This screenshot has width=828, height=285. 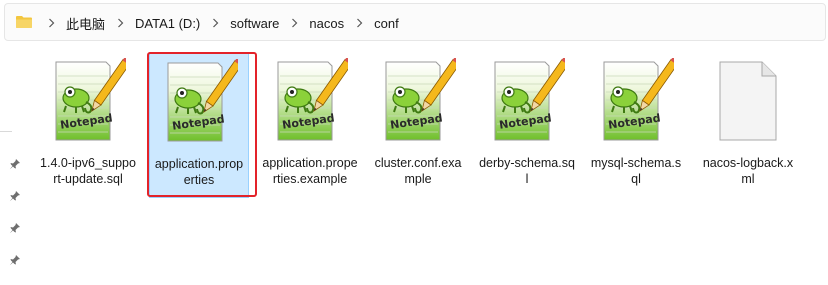 What do you see at coordinates (310, 171) in the screenshot?
I see `file-name: application.properties.example` at bounding box center [310, 171].